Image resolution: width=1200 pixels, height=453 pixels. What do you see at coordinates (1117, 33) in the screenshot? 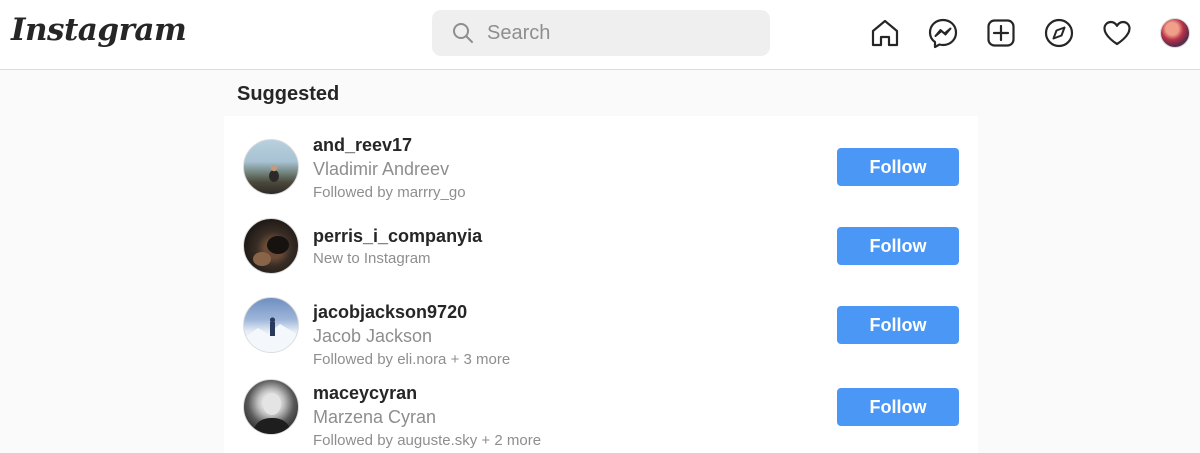
I see `activity-heart-icon` at bounding box center [1117, 33].